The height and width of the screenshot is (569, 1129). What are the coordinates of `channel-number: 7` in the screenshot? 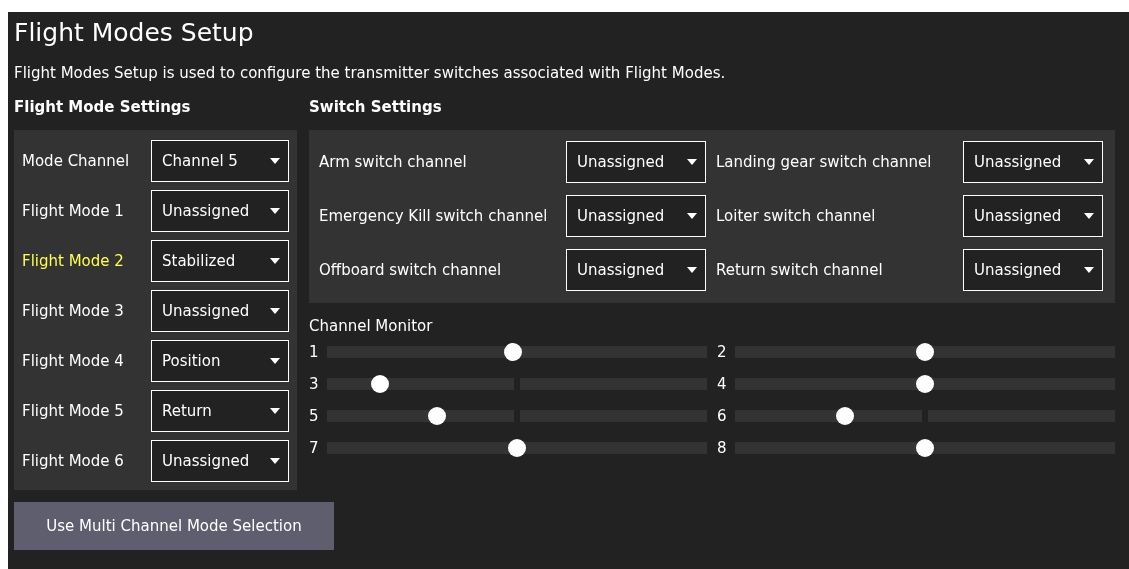 It's located at (313, 448).